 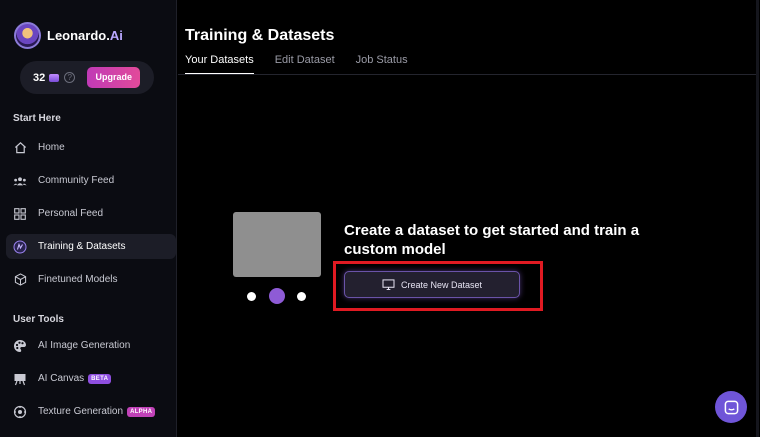 What do you see at coordinates (37, 118) in the screenshot?
I see `section-title-start-here: Start Here` at bounding box center [37, 118].